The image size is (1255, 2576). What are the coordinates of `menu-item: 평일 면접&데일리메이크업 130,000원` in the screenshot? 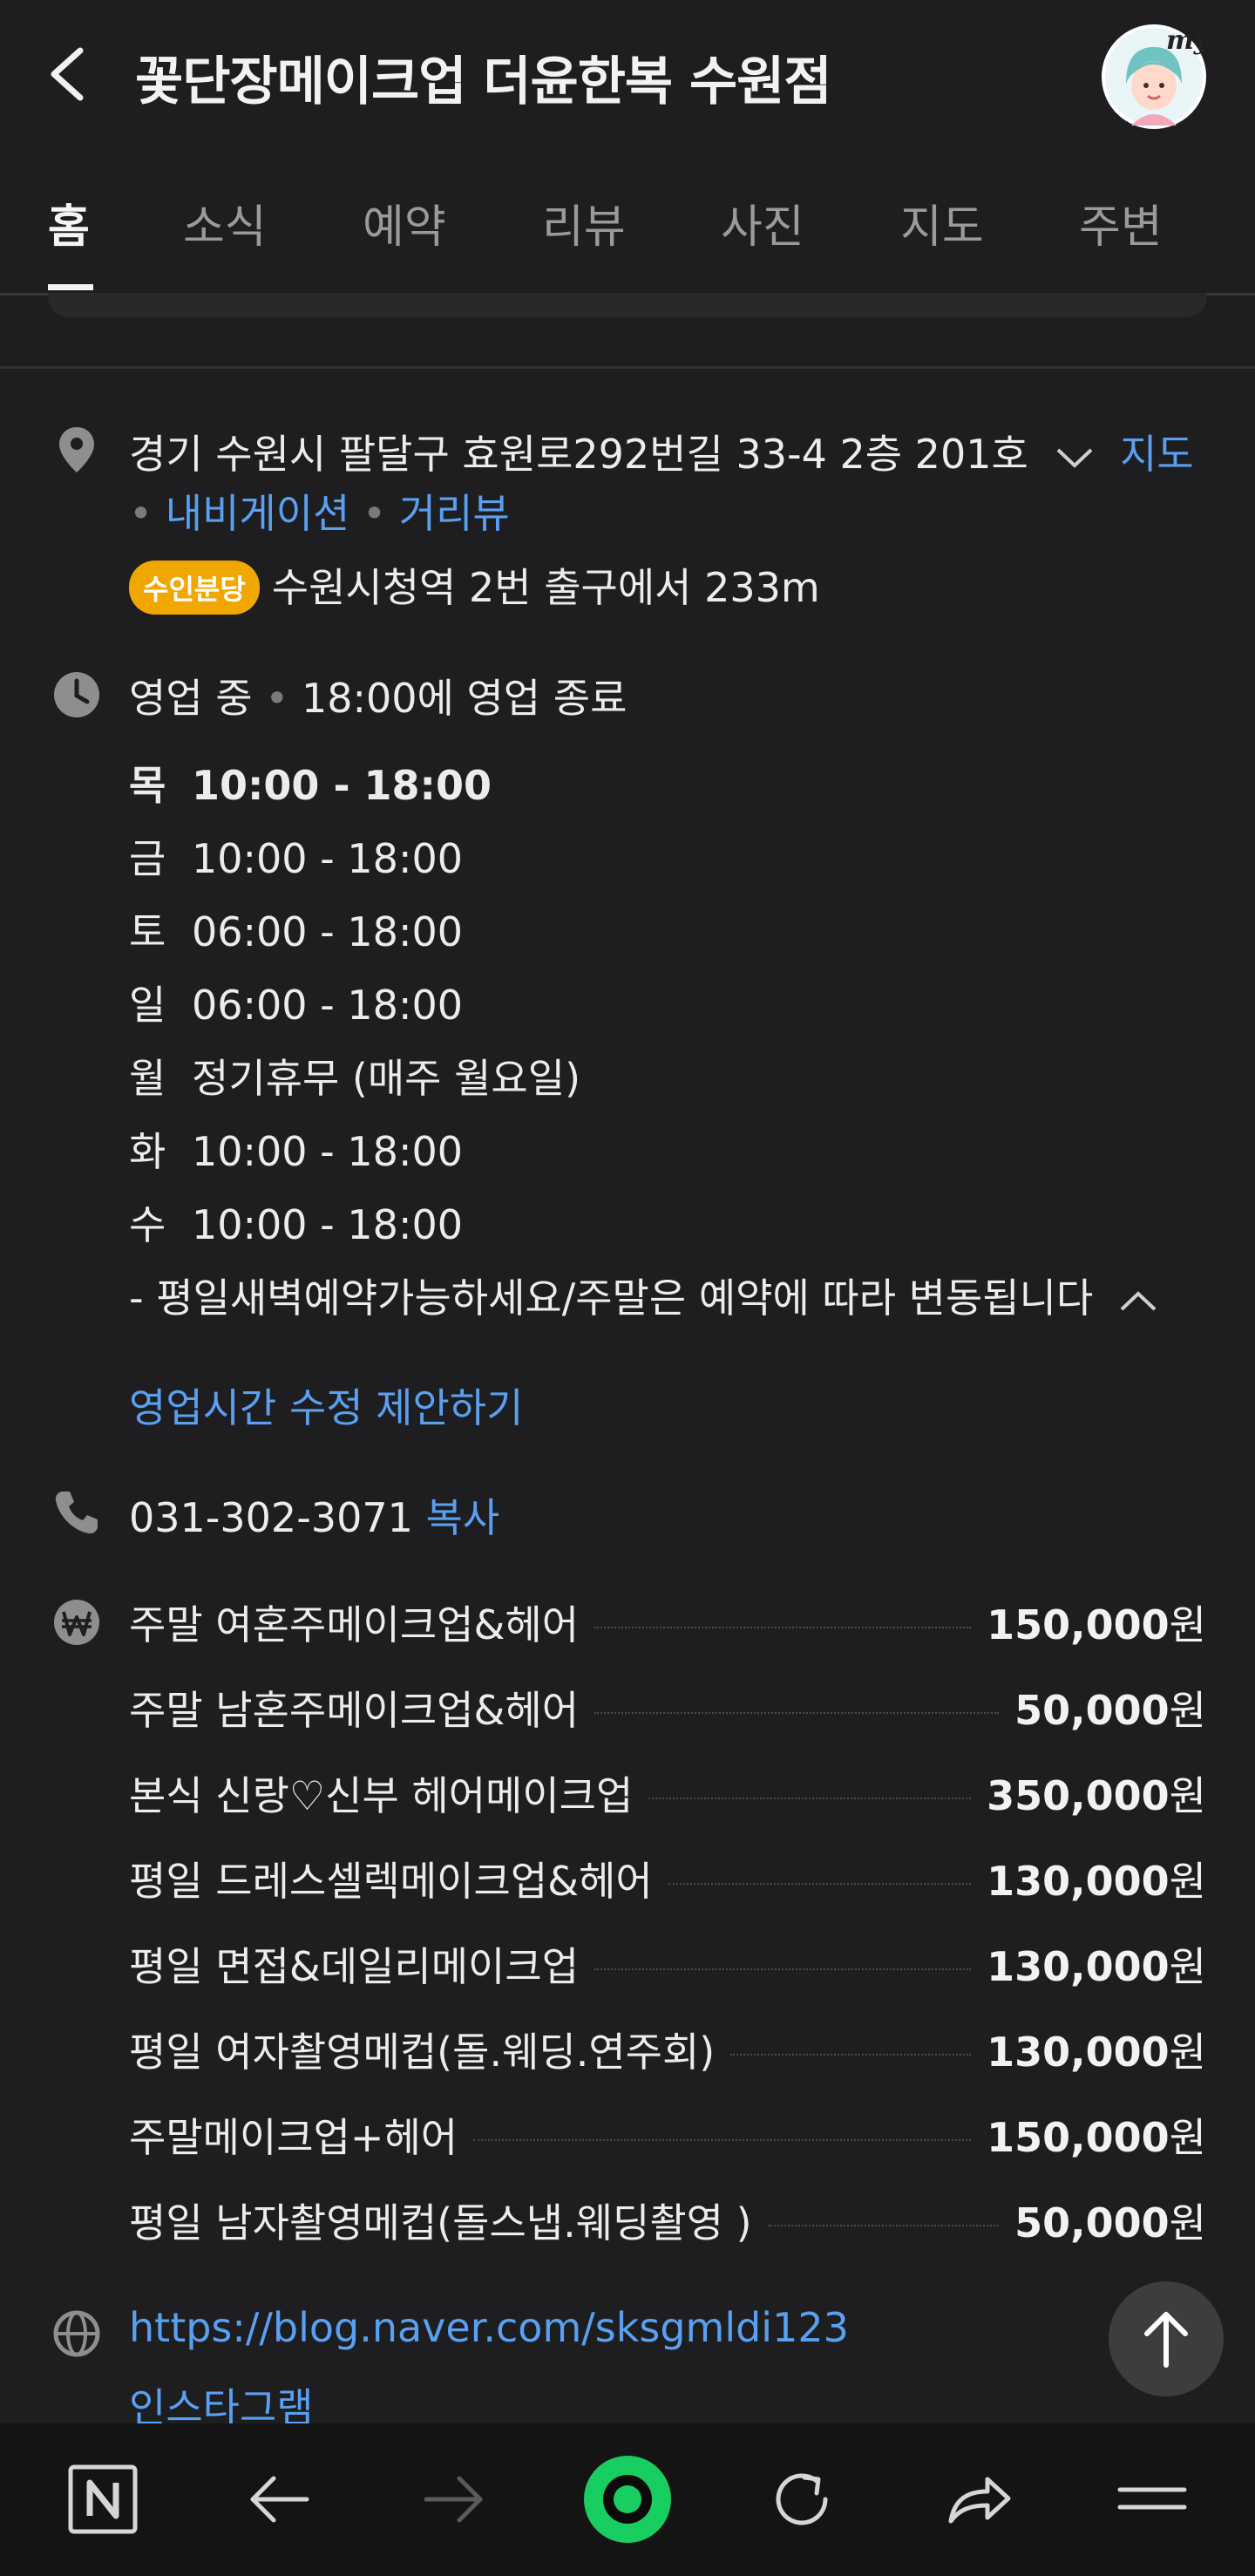 It's located at (668, 1964).